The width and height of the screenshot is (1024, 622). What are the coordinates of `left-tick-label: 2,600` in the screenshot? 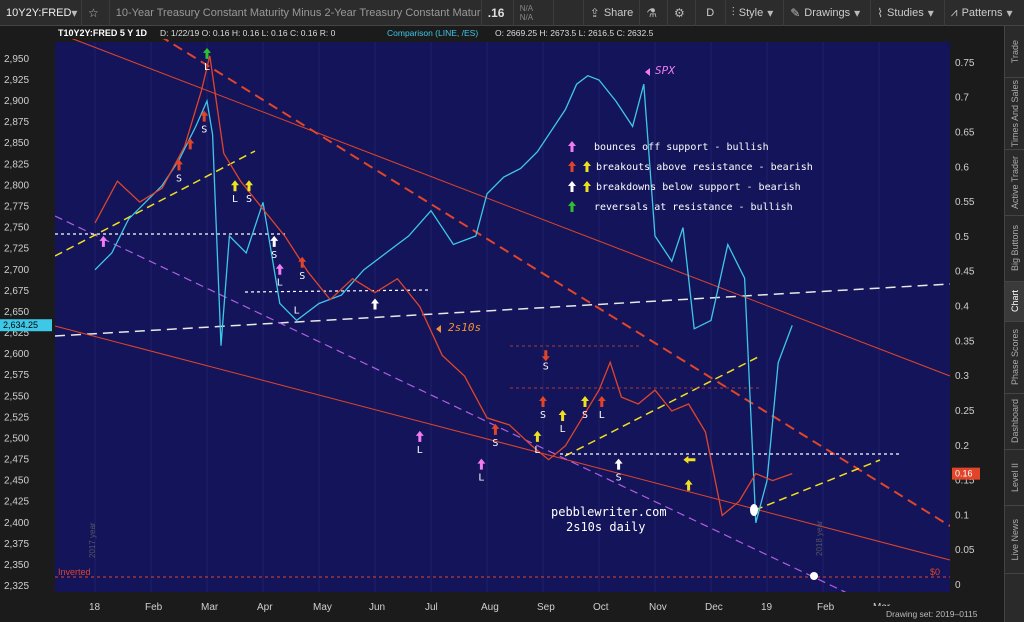 It's located at (16, 354).